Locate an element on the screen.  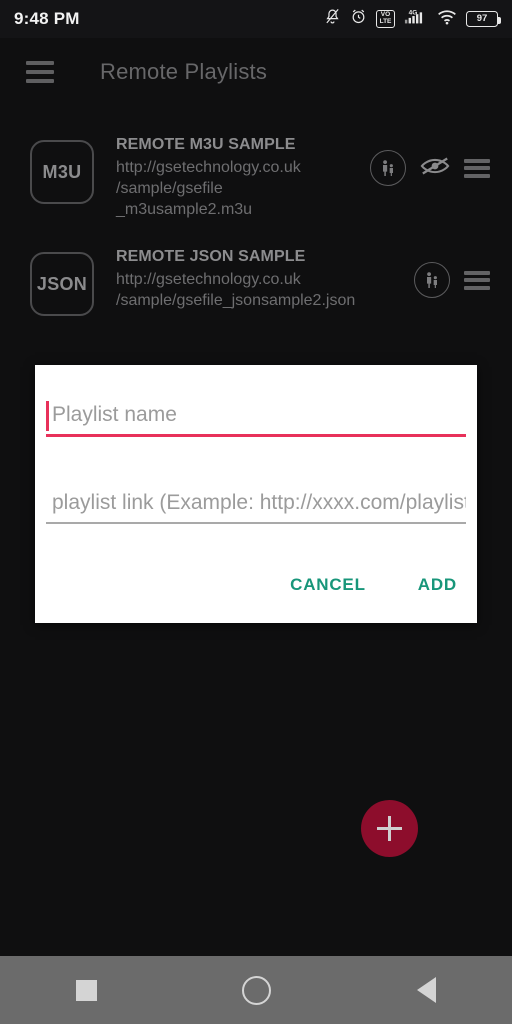
eye-hidden-icon is located at coordinates (435, 168).